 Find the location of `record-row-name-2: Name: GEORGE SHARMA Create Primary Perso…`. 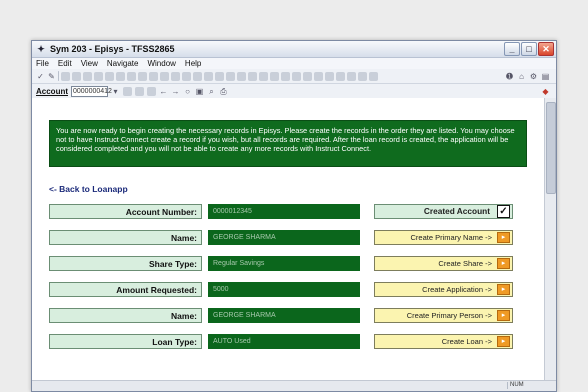

record-row-name-2: Name: GEORGE SHARMA Create Primary Perso… is located at coordinates (288, 316).